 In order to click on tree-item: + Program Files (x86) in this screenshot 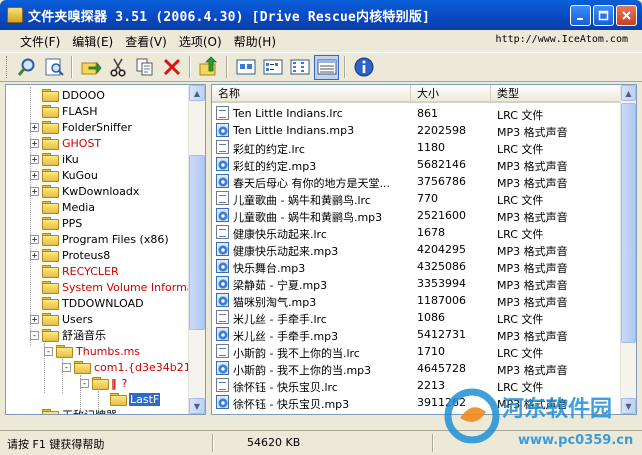, I will do `click(100, 239)`.